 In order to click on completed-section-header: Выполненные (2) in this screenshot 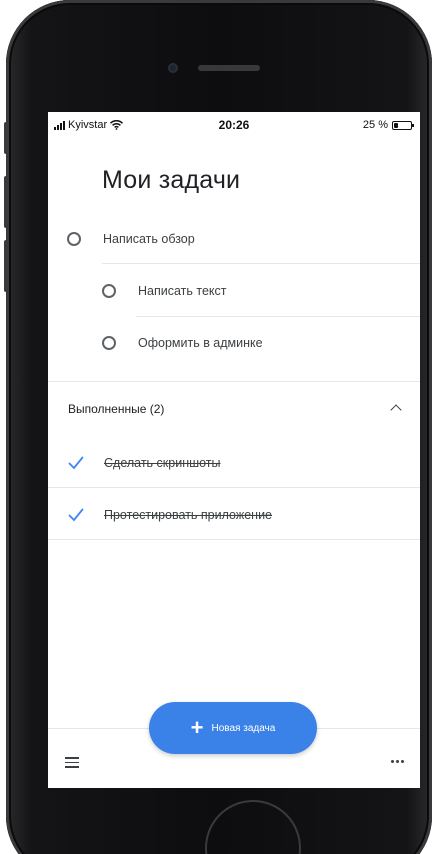, I will do `click(116, 409)`.